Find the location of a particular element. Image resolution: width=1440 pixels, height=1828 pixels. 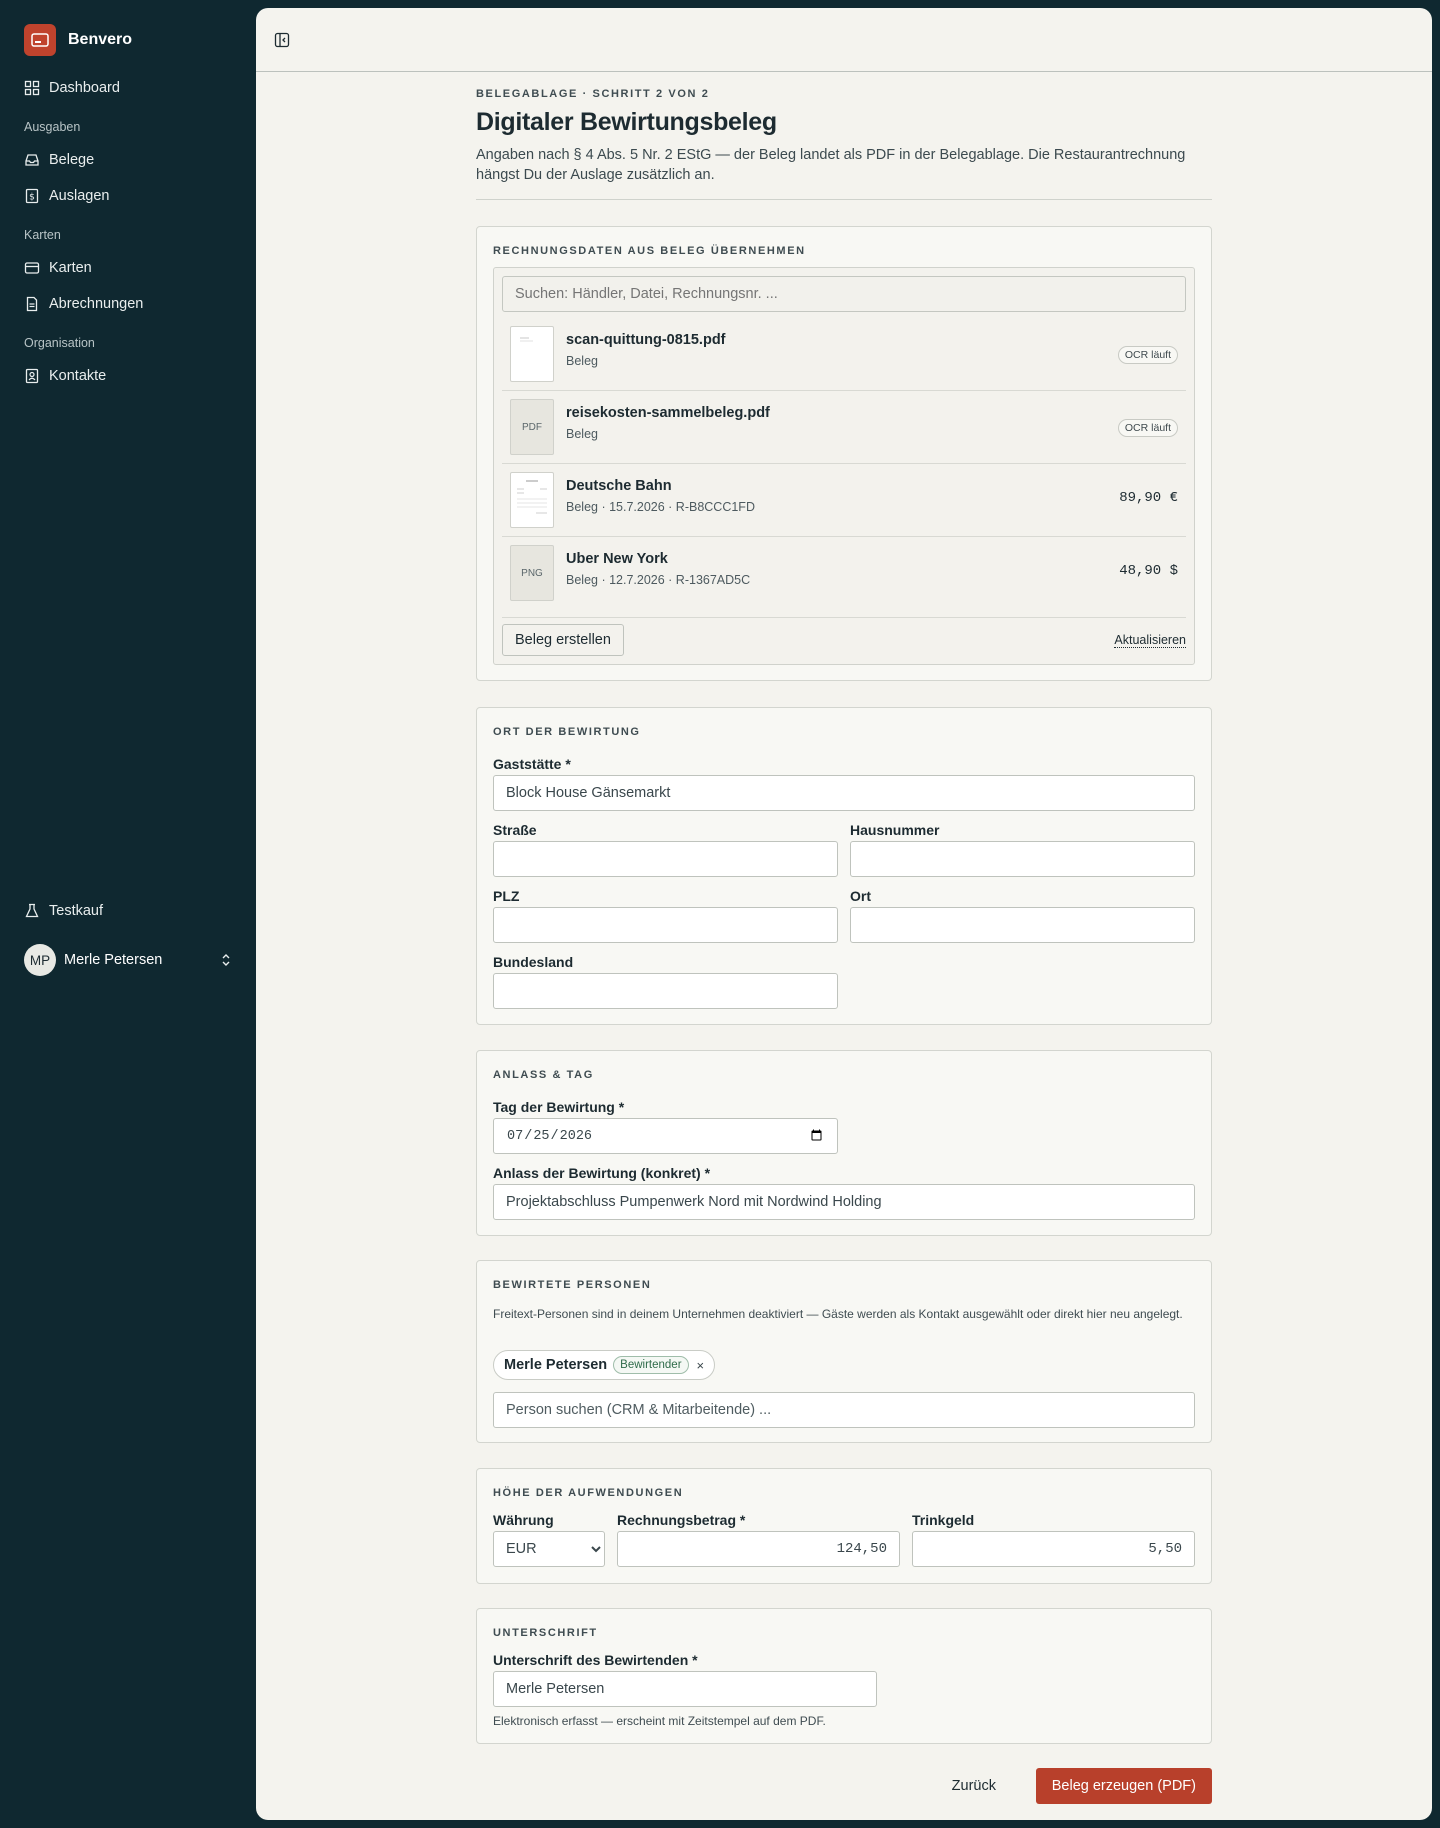

section-label: Unterschrift is located at coordinates (545, 1633).